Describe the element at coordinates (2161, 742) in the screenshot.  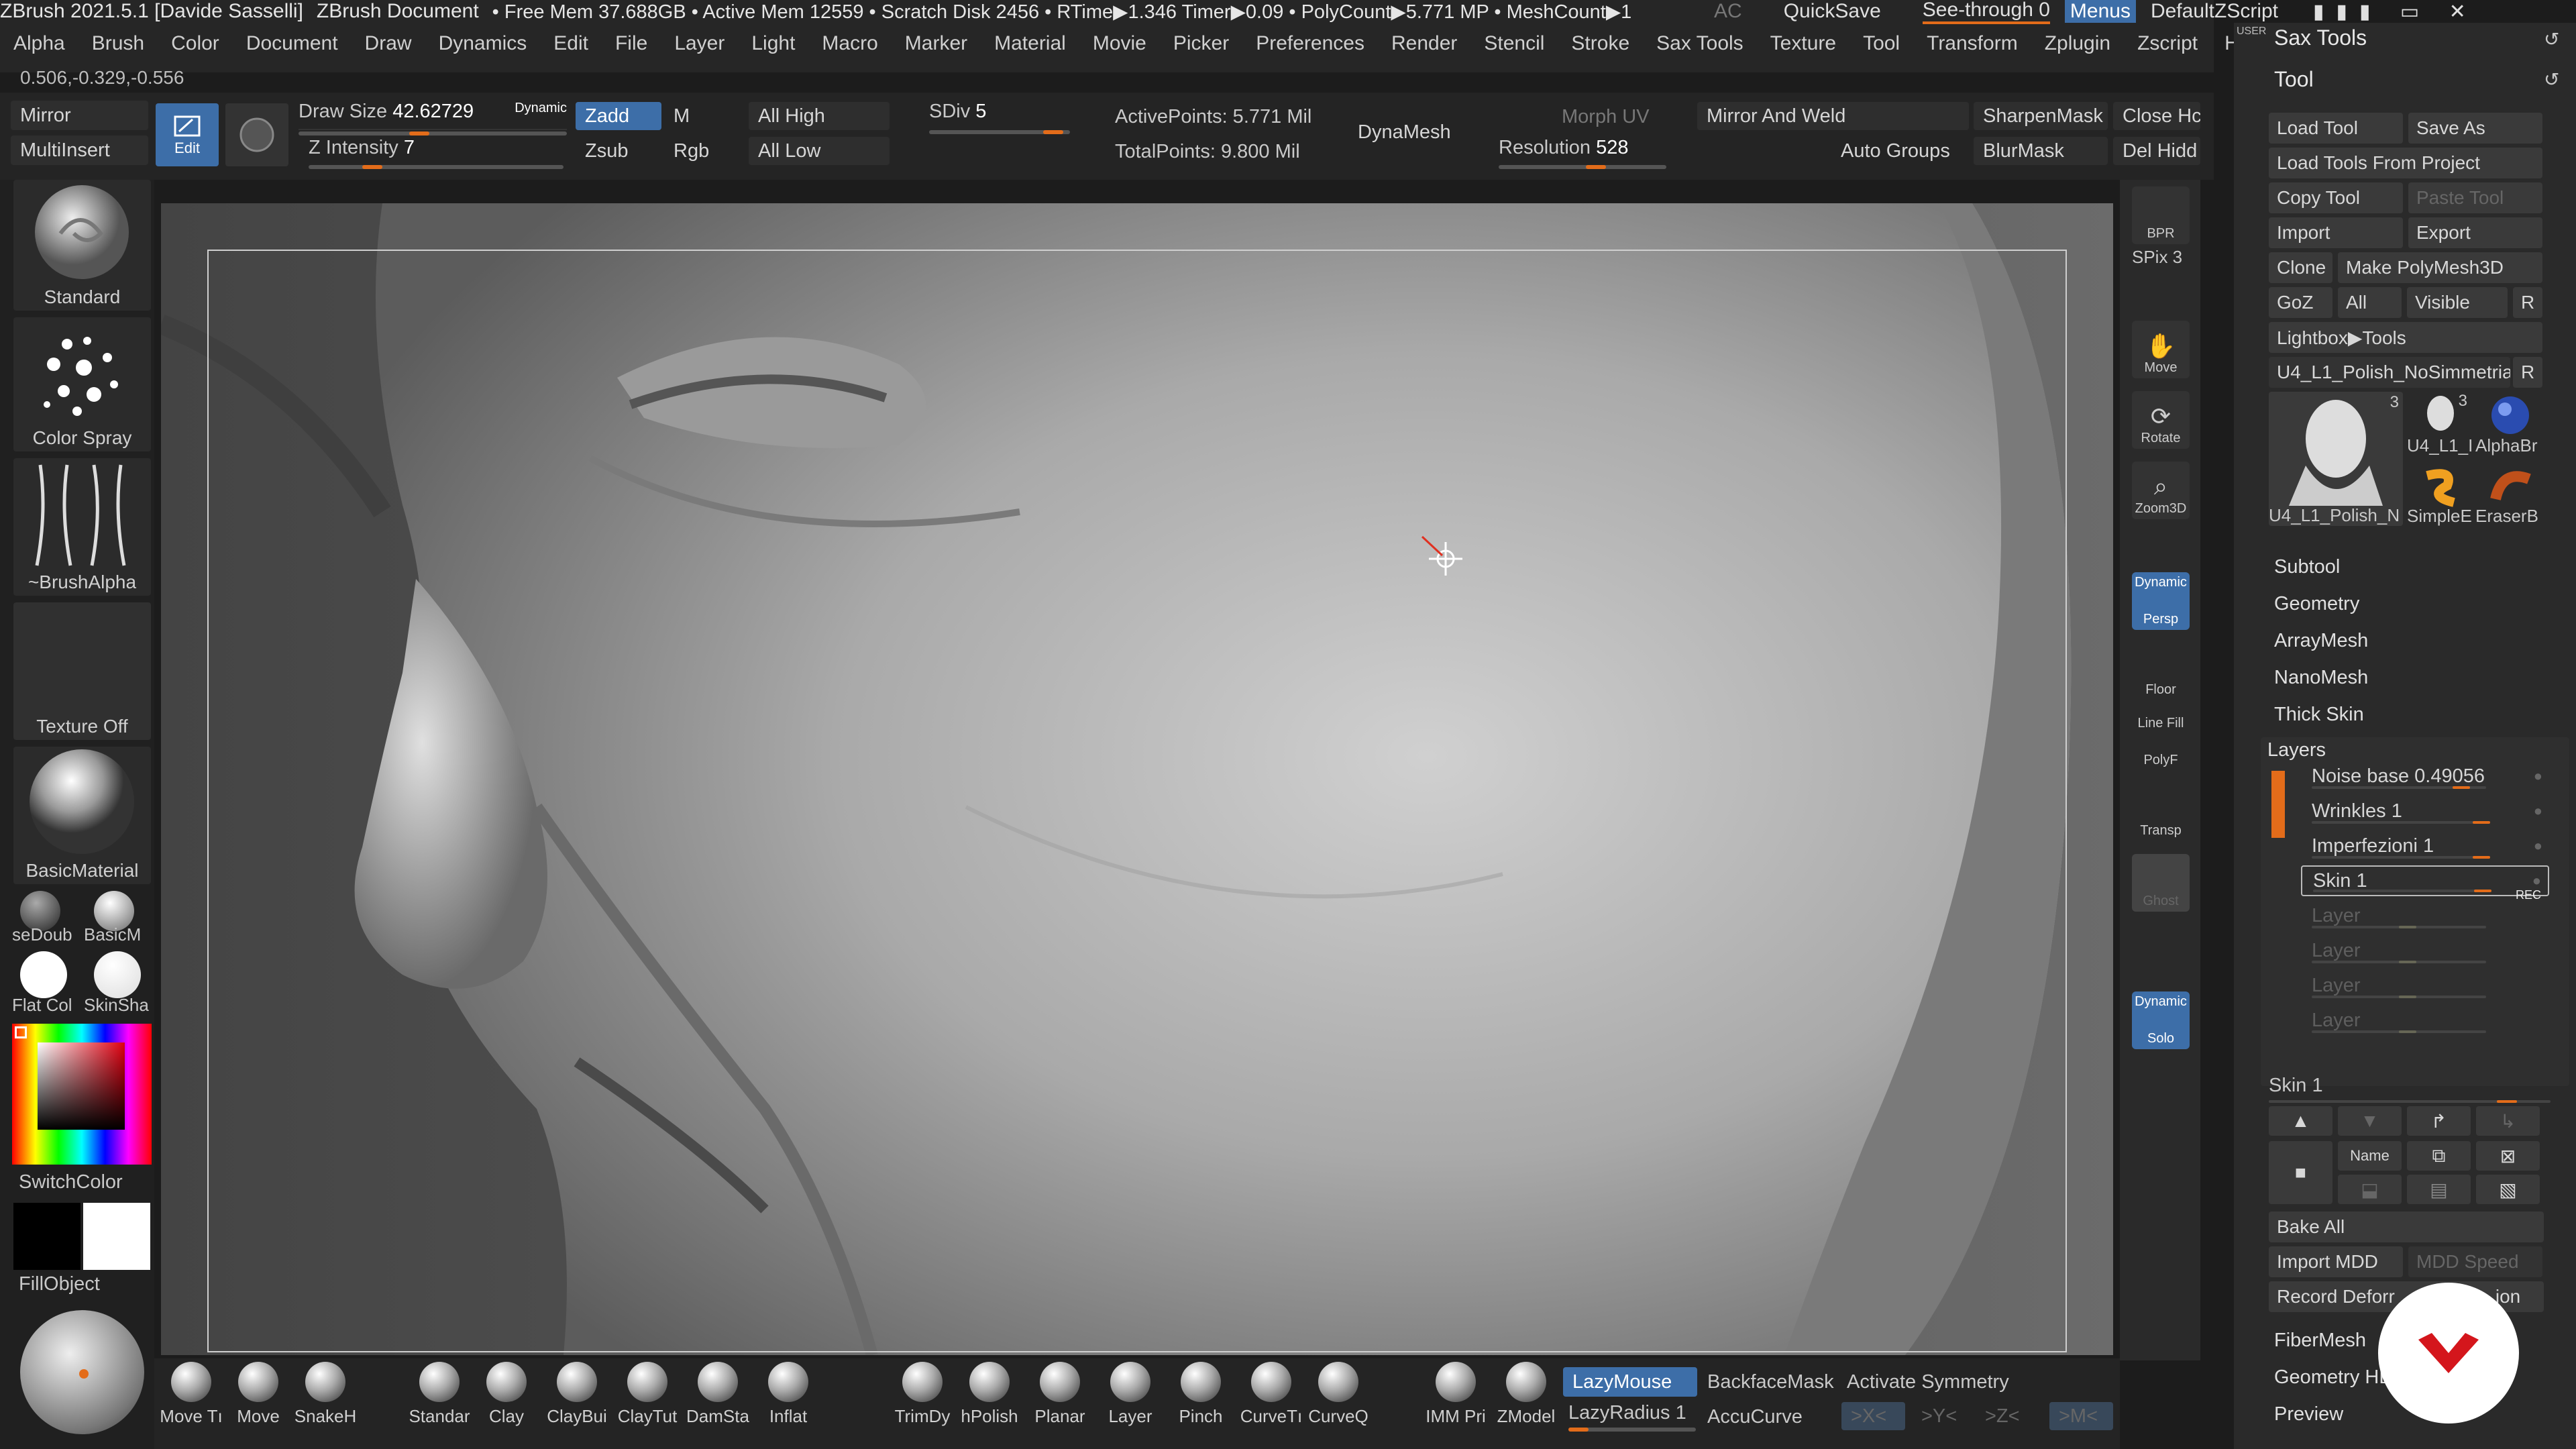
I see `polyf-button: Line Fill PolyF` at that location.